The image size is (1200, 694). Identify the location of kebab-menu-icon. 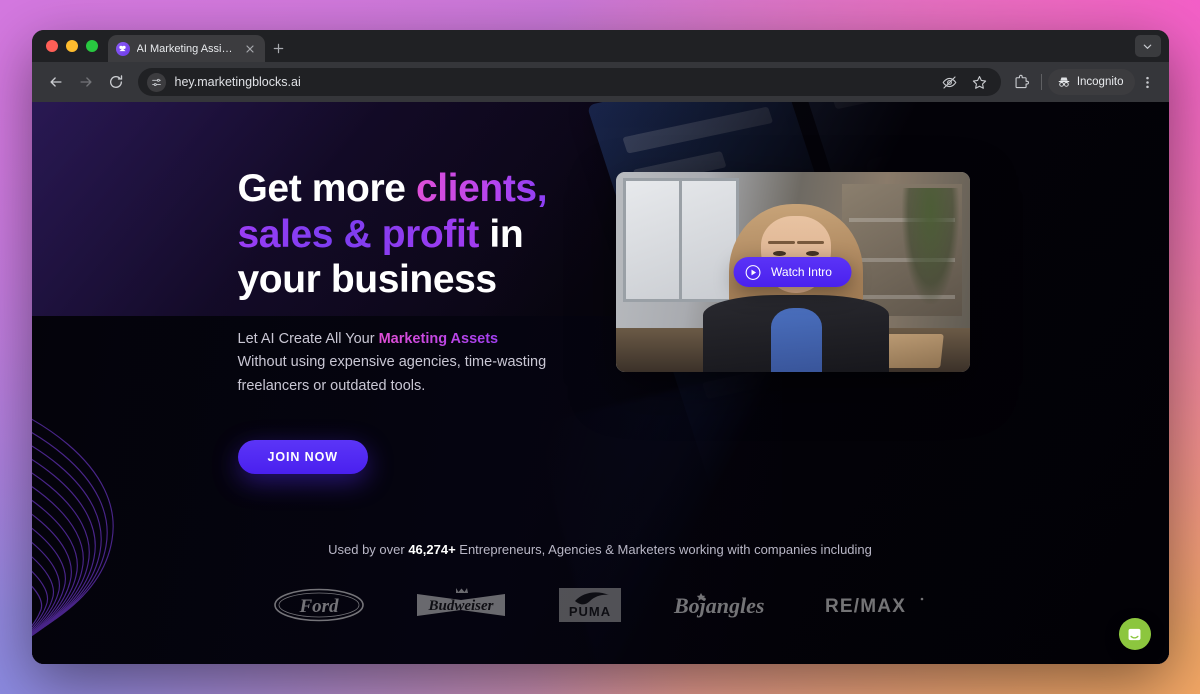
(1148, 82).